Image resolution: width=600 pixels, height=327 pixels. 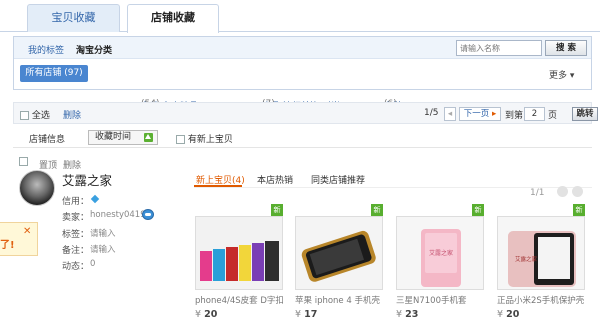 I want to click on has-new-checkbox, so click(x=180, y=139).